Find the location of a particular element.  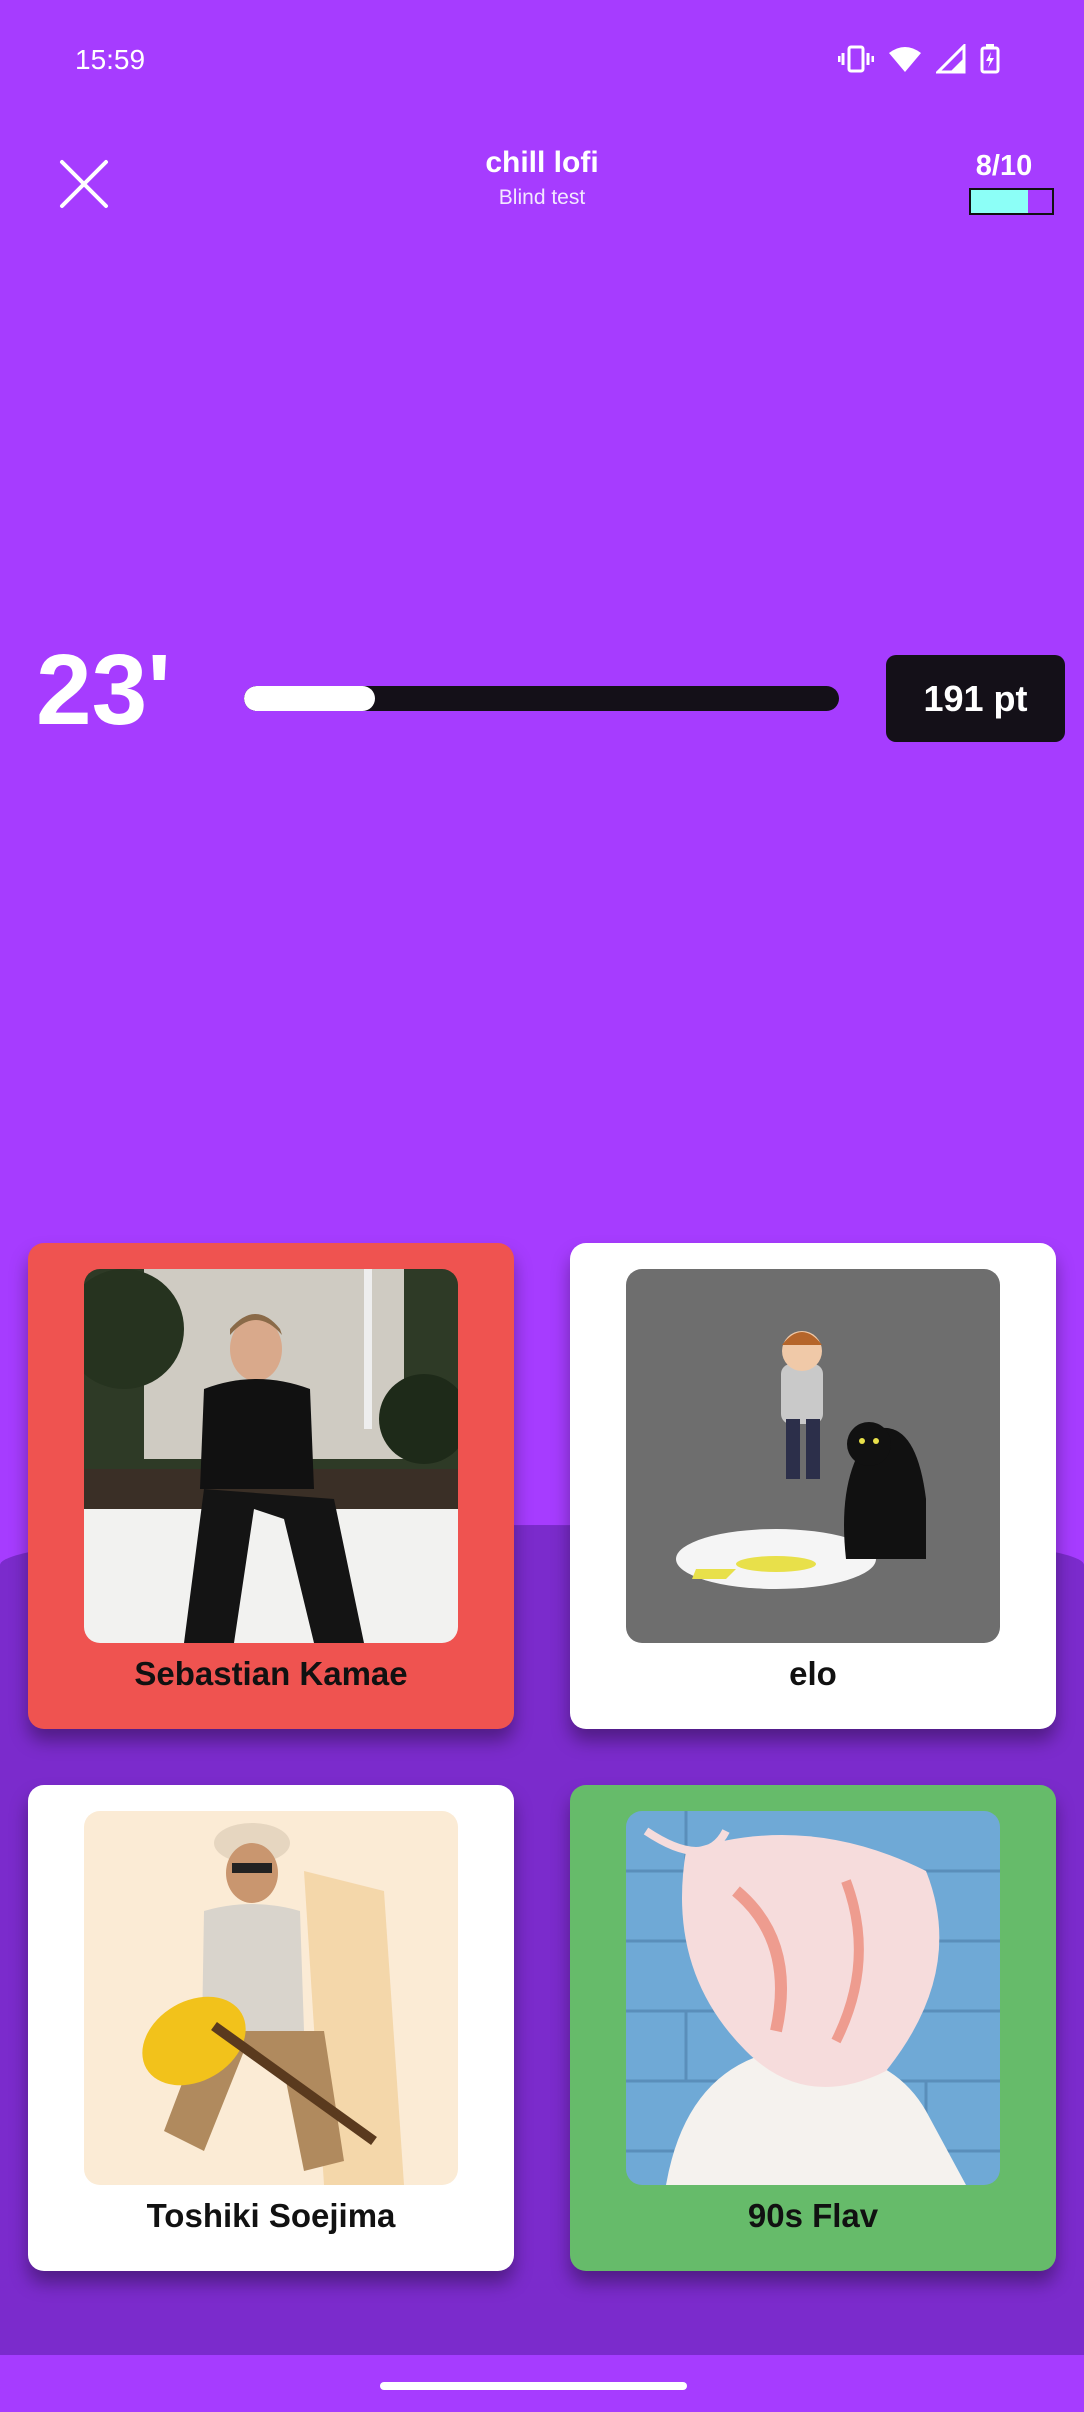

points-badge: 191 pt is located at coordinates (975, 698).